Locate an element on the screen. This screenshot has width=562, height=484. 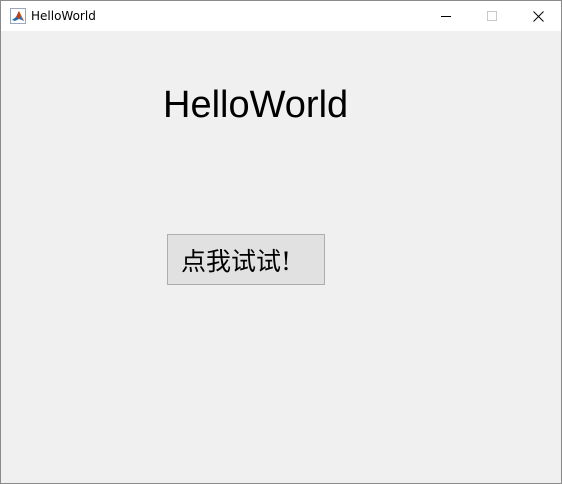
close-icon is located at coordinates (538, 16).